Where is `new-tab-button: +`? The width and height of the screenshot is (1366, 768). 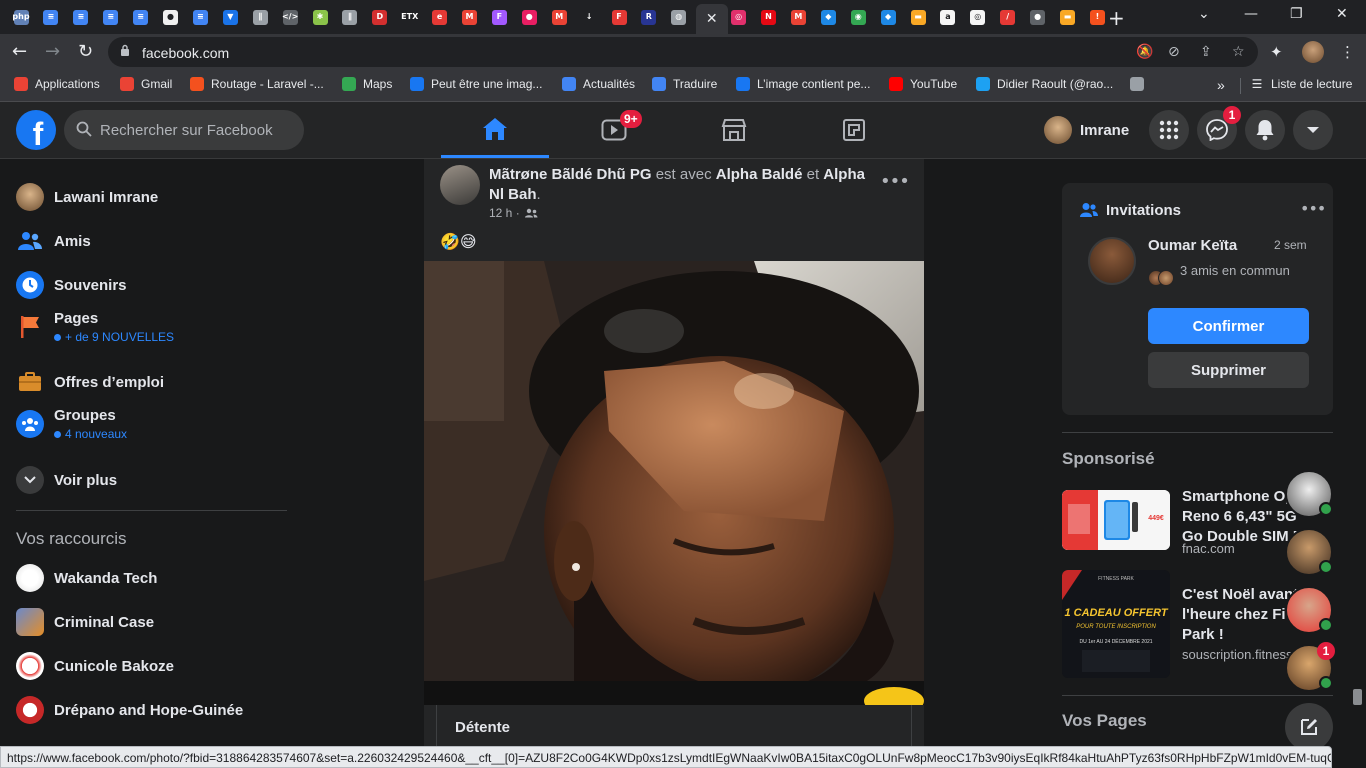 new-tab-button: + is located at coordinates (1116, 18).